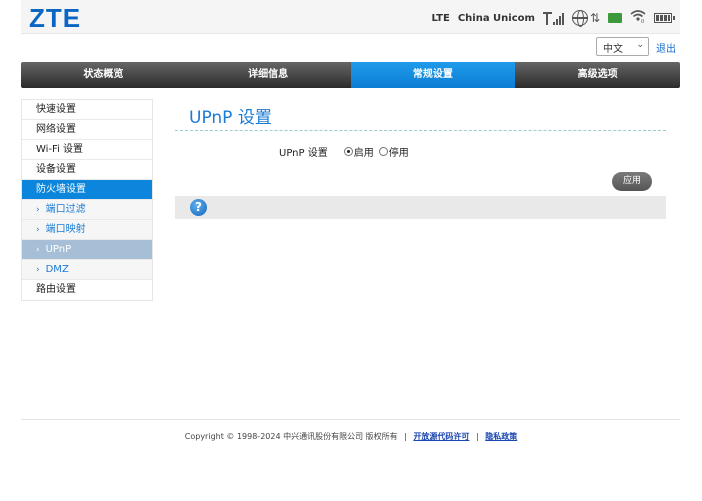 The height and width of the screenshot is (501, 702). Describe the element at coordinates (666, 47) in the screenshot. I see `logout-link: 退出` at that location.